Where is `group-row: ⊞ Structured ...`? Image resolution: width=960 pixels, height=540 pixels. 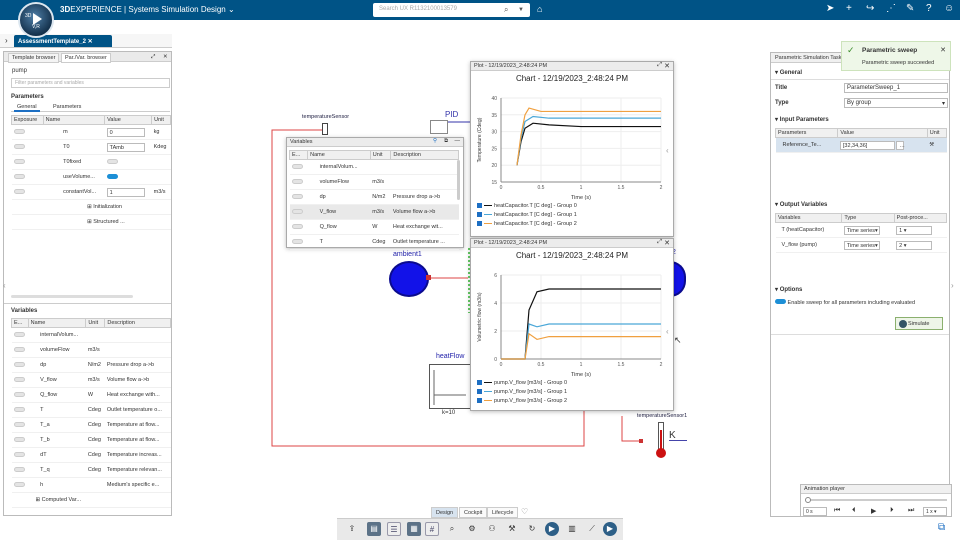
group-row: ⊞ Structured ... is located at coordinates (91, 222).